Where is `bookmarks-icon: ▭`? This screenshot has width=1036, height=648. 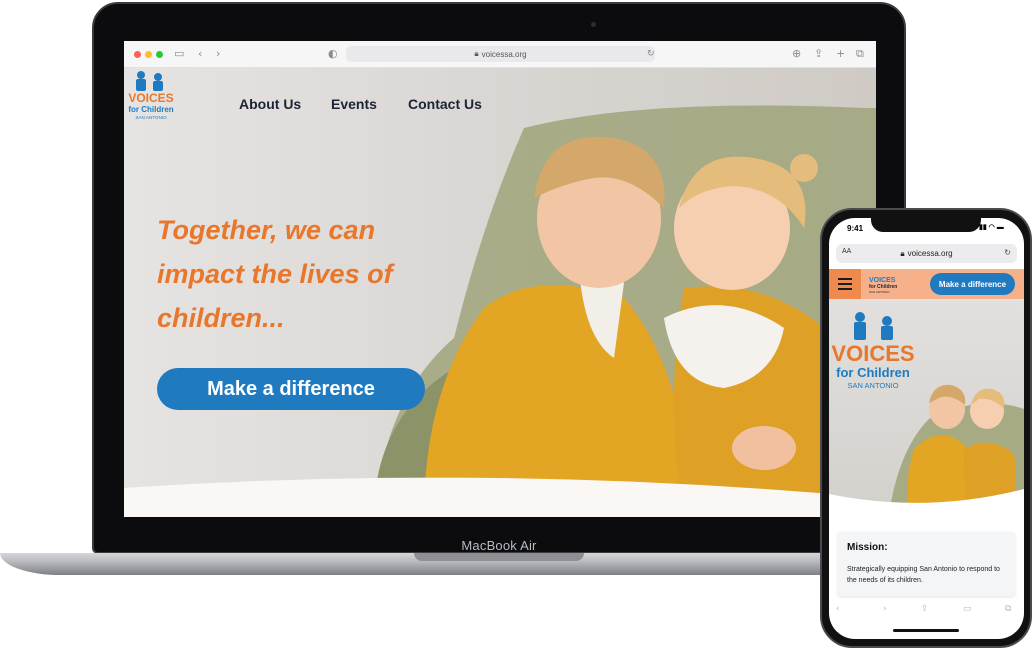
bookmarks-icon: ▭ is located at coordinates (967, 609).